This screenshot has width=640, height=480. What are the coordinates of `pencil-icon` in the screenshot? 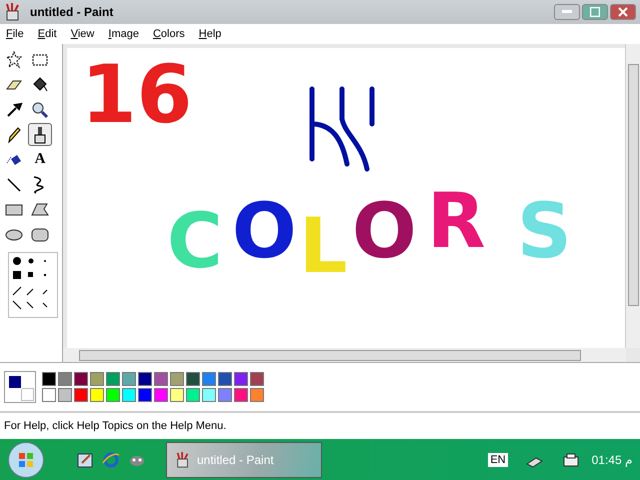 It's located at (14, 135).